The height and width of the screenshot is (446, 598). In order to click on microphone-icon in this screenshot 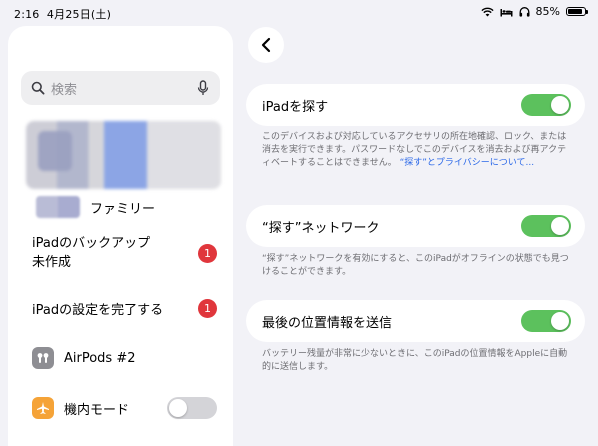, I will do `click(203, 88)`.